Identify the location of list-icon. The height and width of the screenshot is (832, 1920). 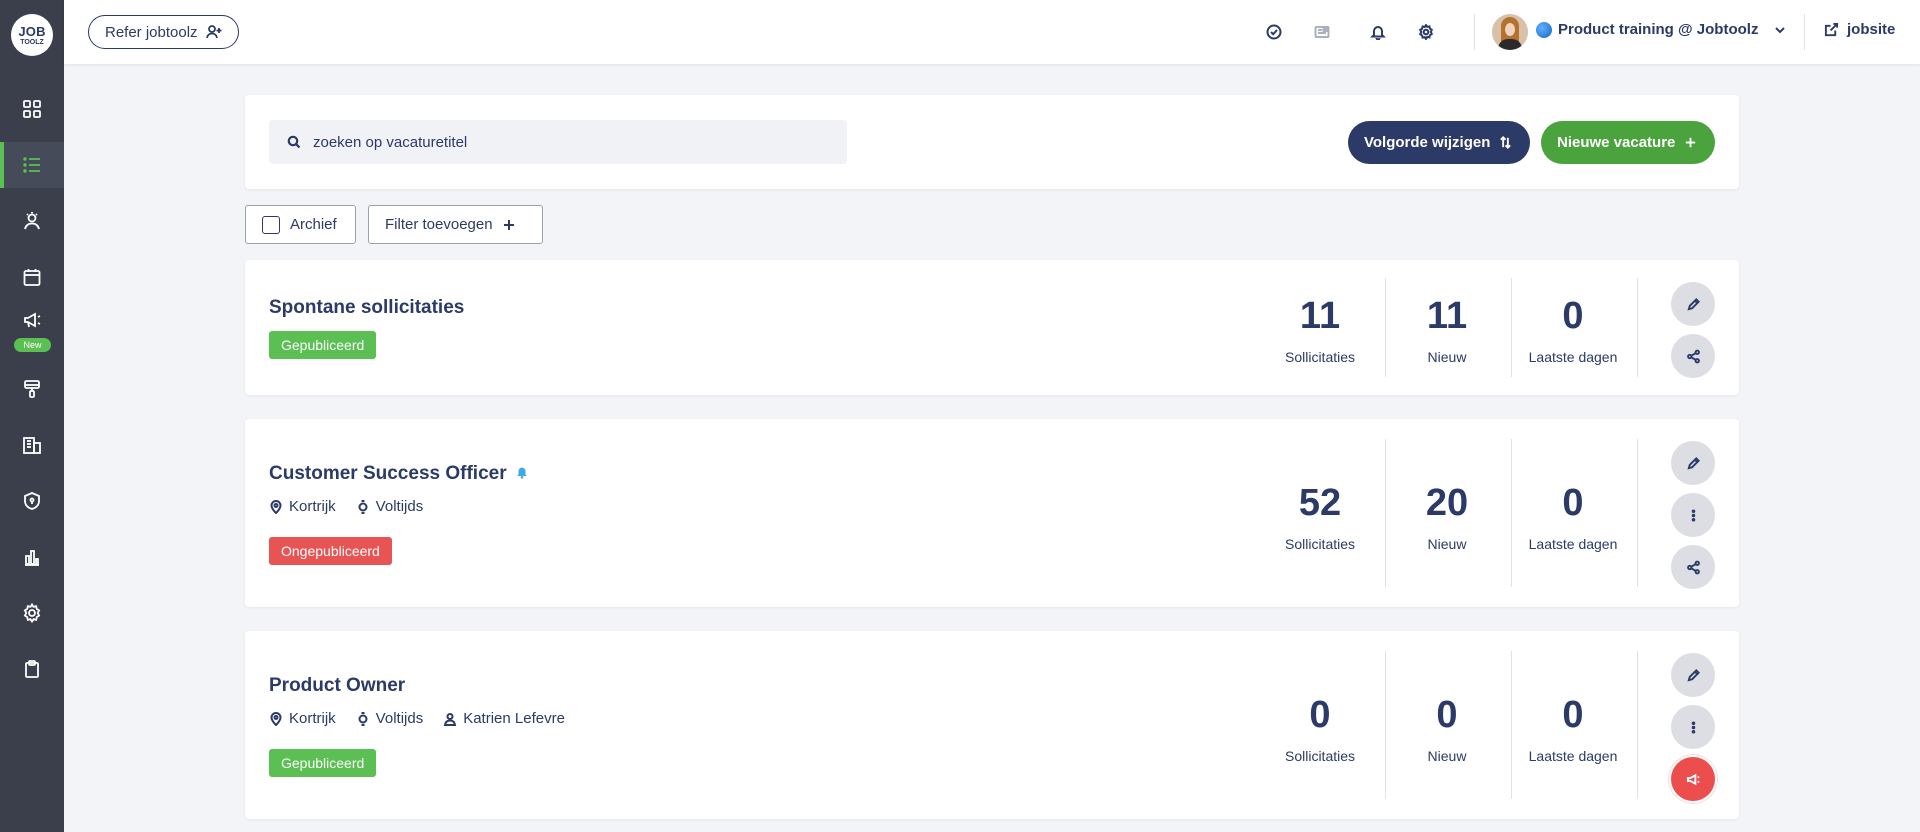
(31, 165).